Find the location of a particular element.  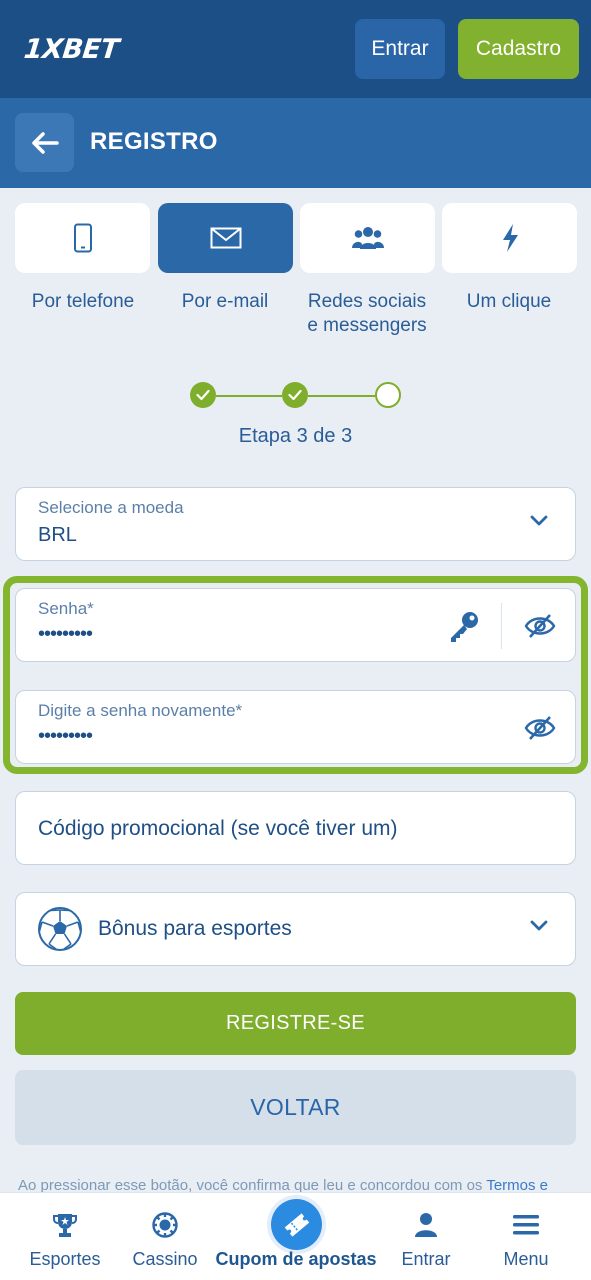

nav-login: Entrar is located at coordinates (426, 1236).